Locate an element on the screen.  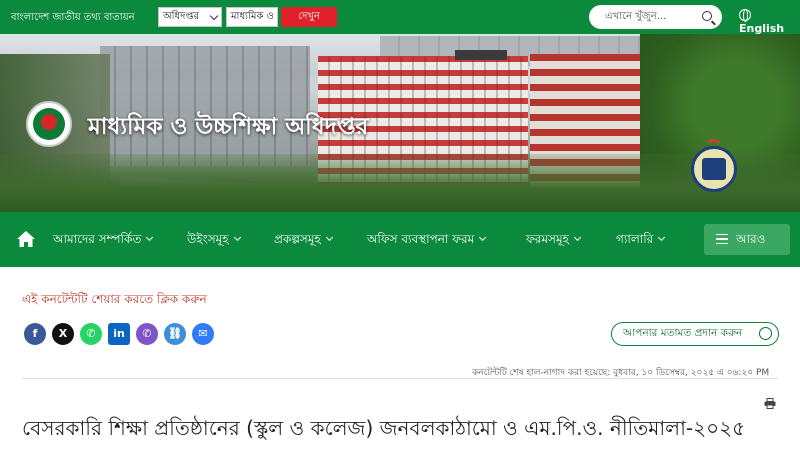
language-toggle: English is located at coordinates (769, 22).